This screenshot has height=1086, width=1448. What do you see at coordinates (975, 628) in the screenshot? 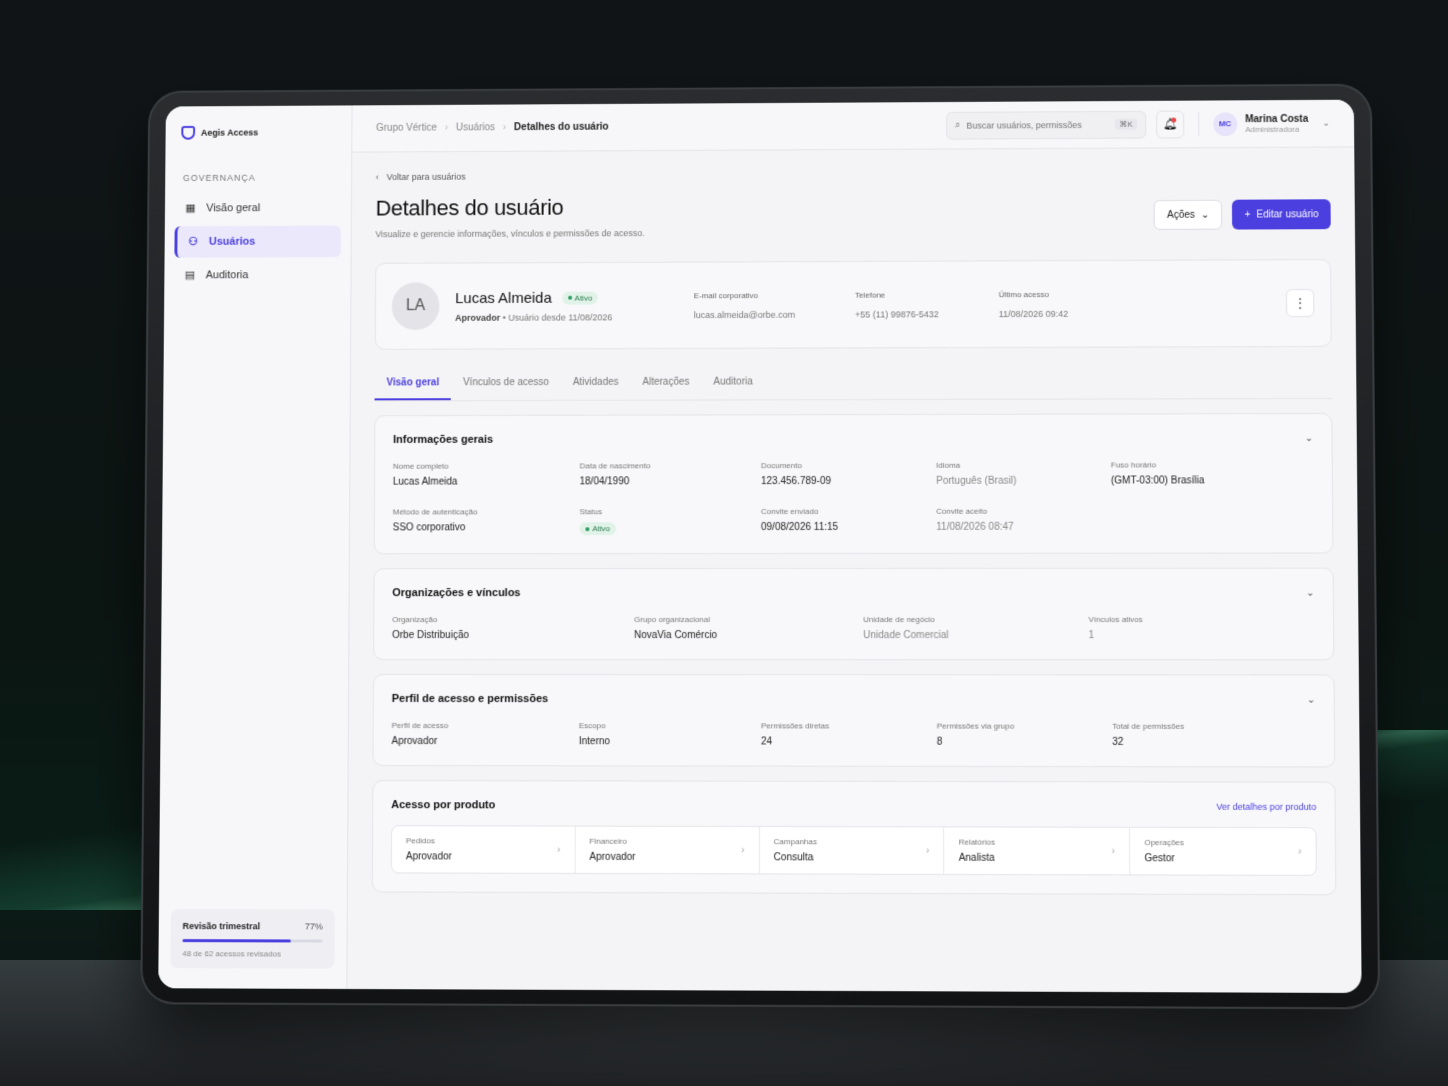
I see `field-business-unit: Unidade de negócio Unidade Comercial` at bounding box center [975, 628].